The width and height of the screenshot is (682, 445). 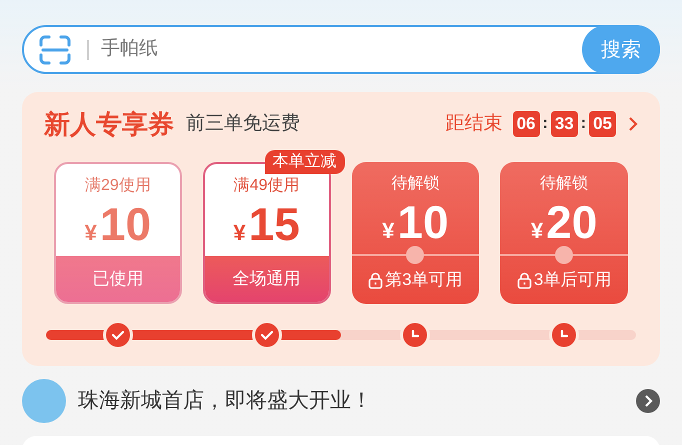 What do you see at coordinates (55, 49) in the screenshot?
I see `scan-icon` at bounding box center [55, 49].